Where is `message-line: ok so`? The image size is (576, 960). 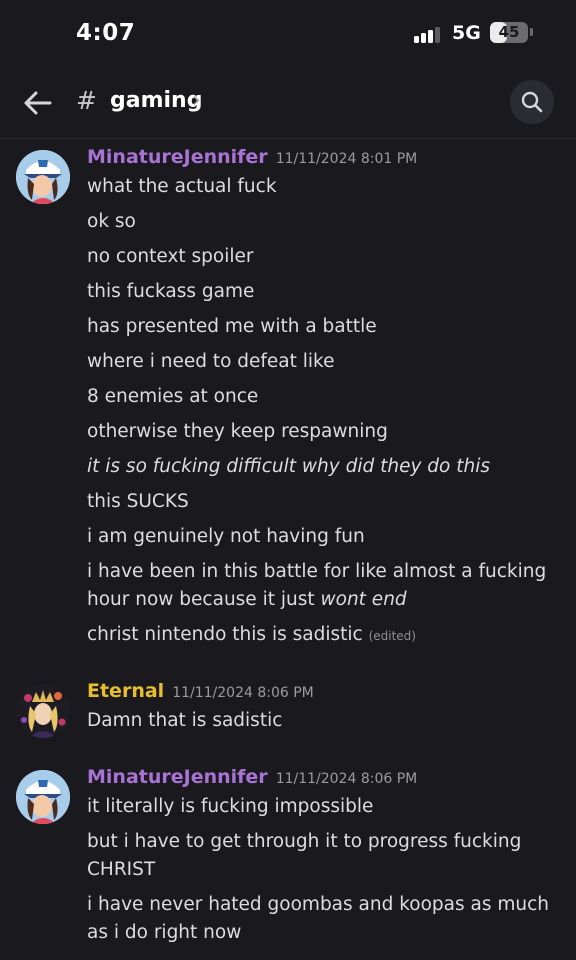 message-line: ok so is located at coordinates (111, 221).